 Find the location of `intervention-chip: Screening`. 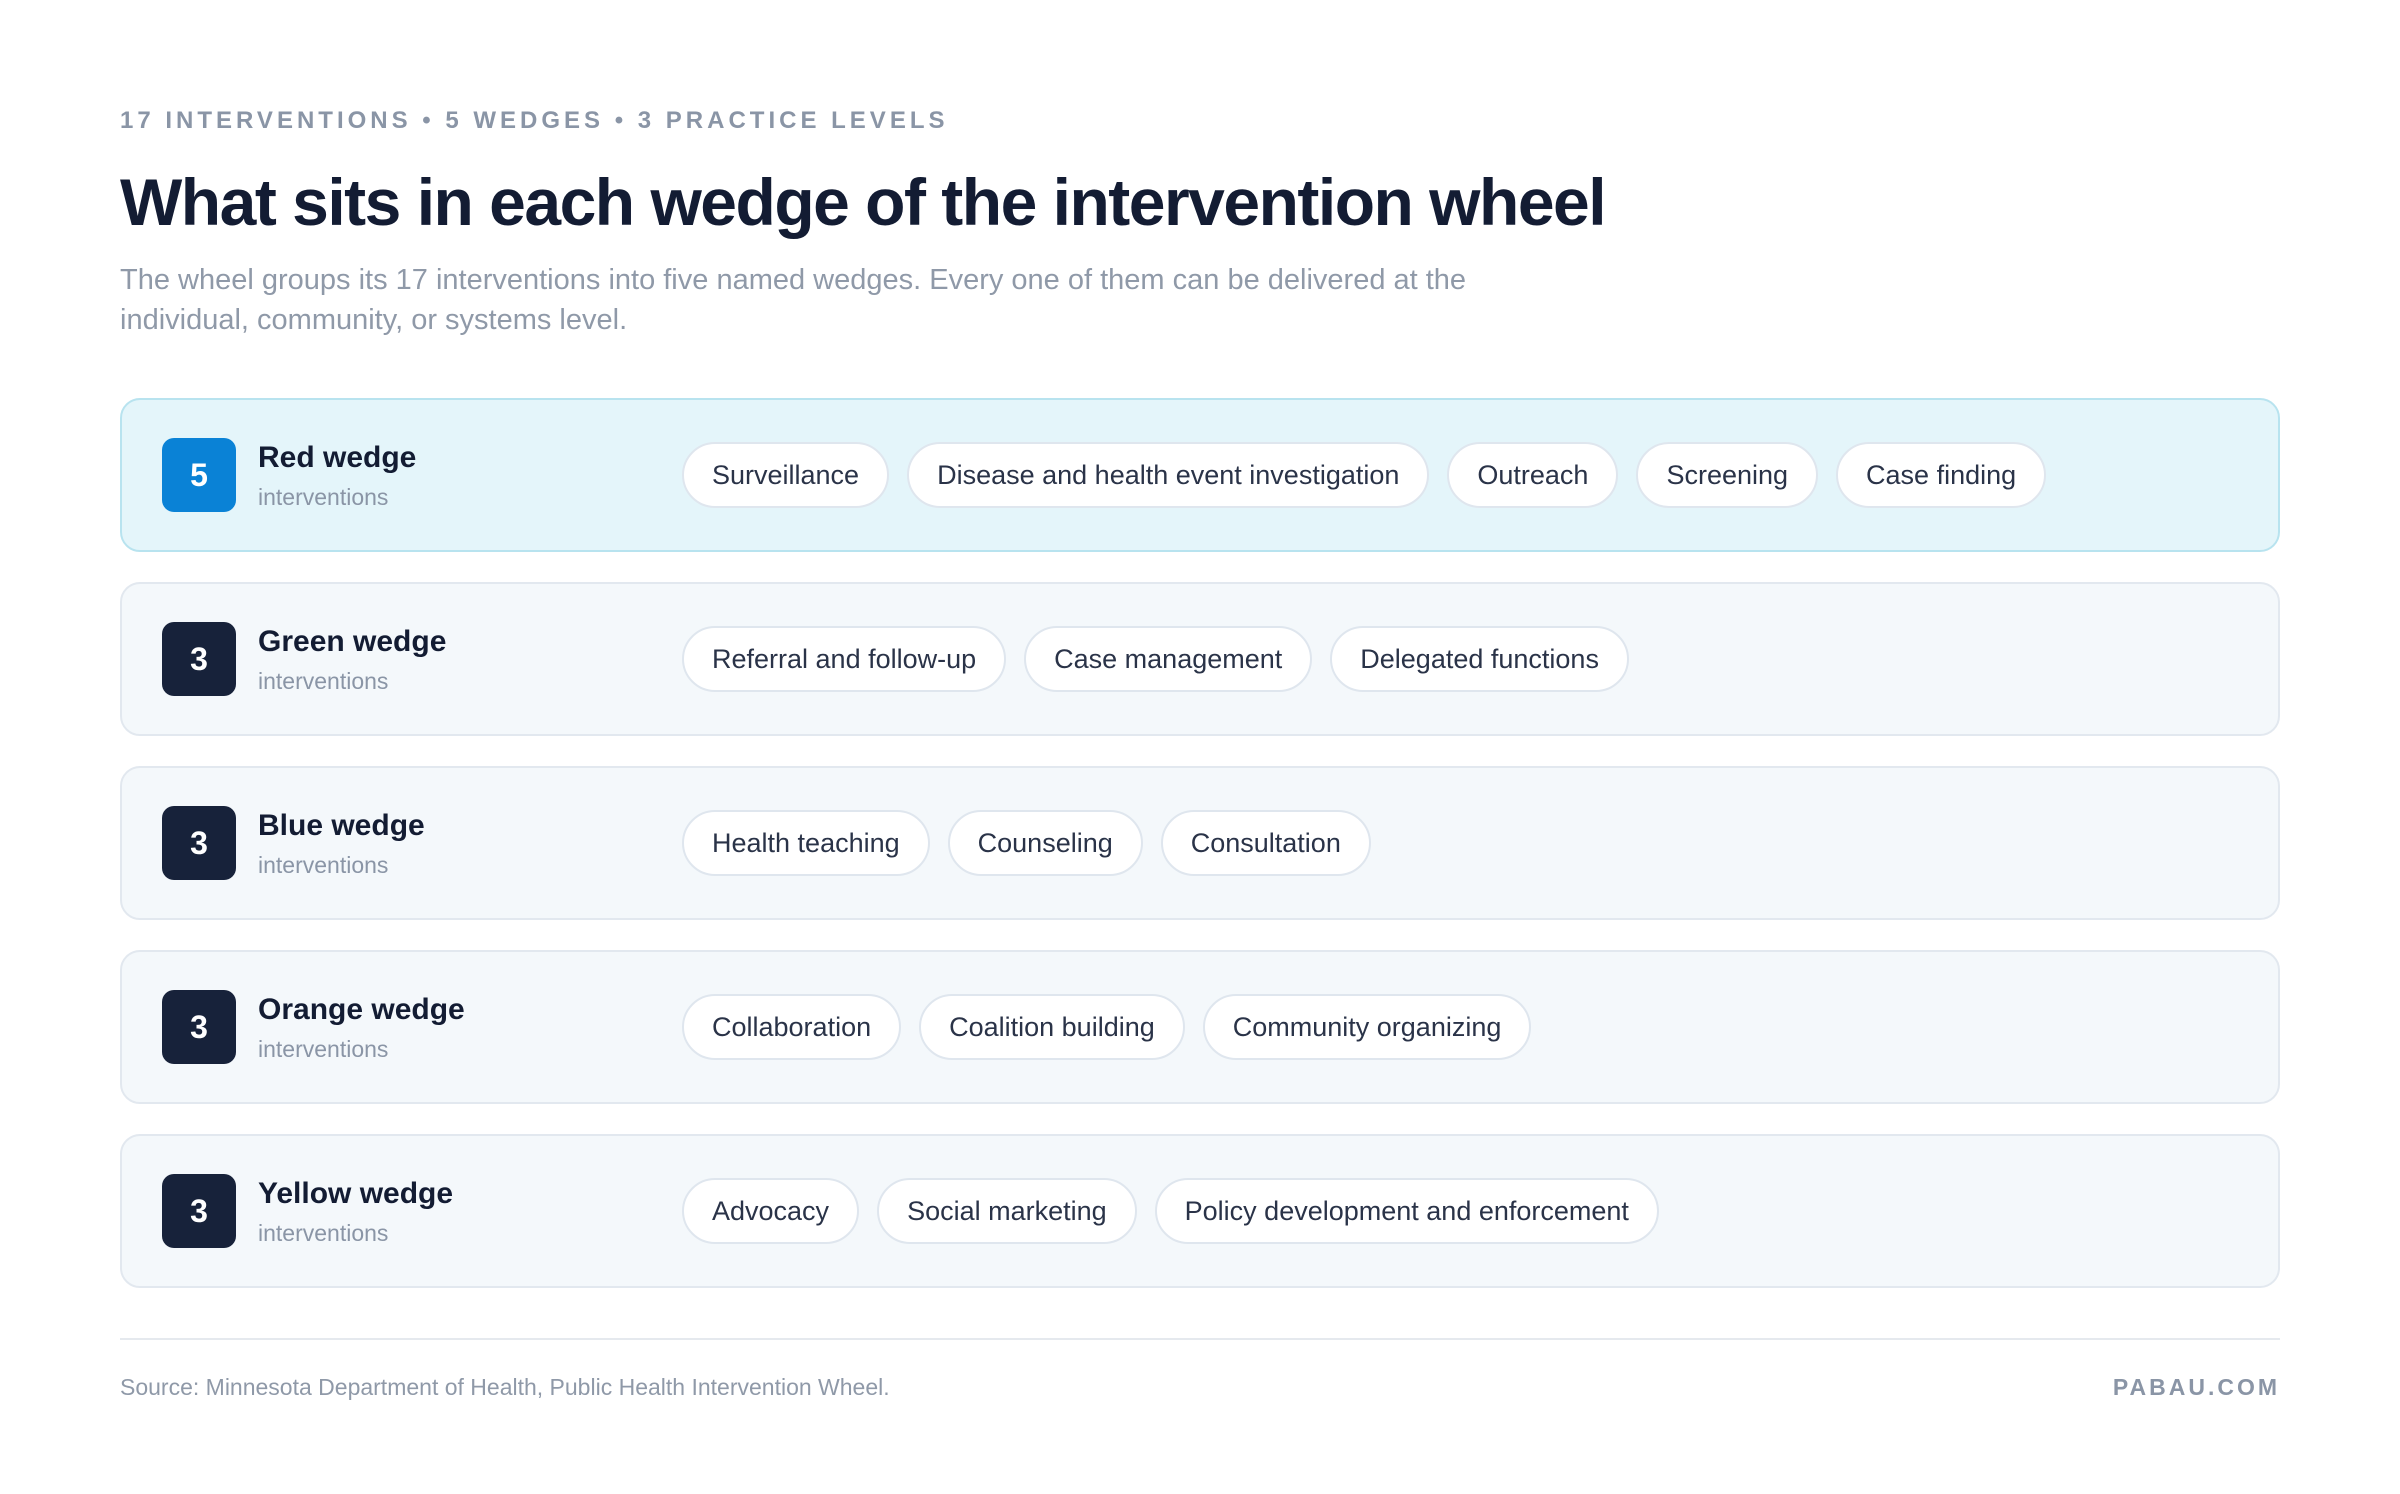

intervention-chip: Screening is located at coordinates (1727, 475).